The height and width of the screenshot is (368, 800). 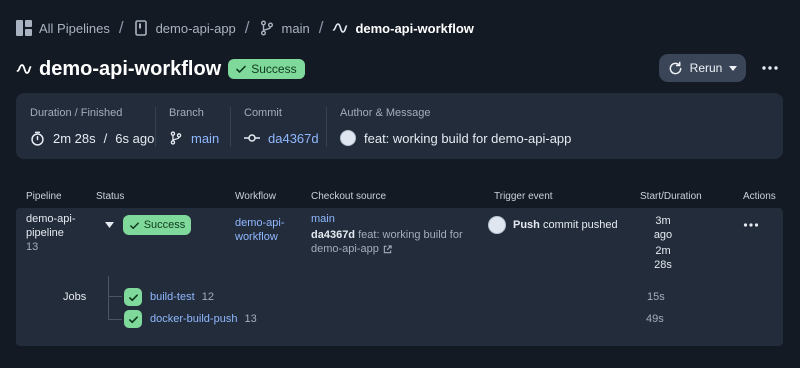 I want to click on commit-field: Commit da4367d, so click(x=281, y=127).